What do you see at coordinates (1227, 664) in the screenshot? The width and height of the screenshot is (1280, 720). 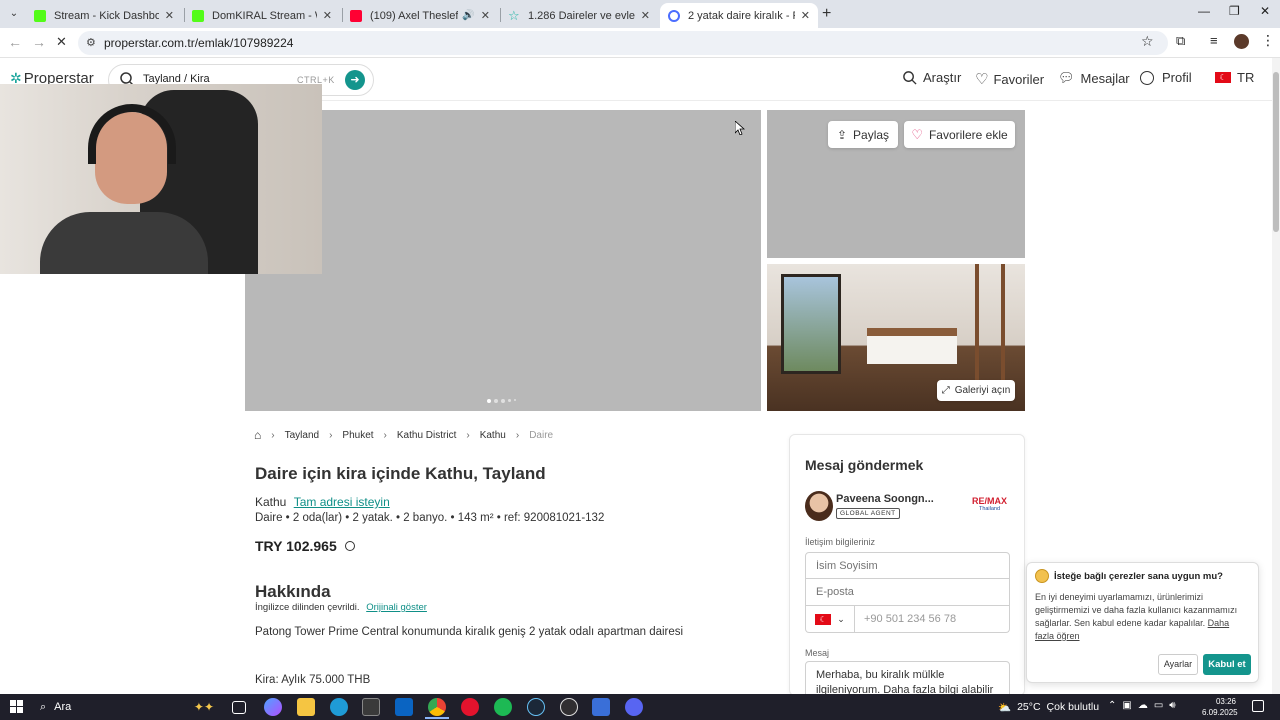 I see `cookie-accept-button: Kabul et` at bounding box center [1227, 664].